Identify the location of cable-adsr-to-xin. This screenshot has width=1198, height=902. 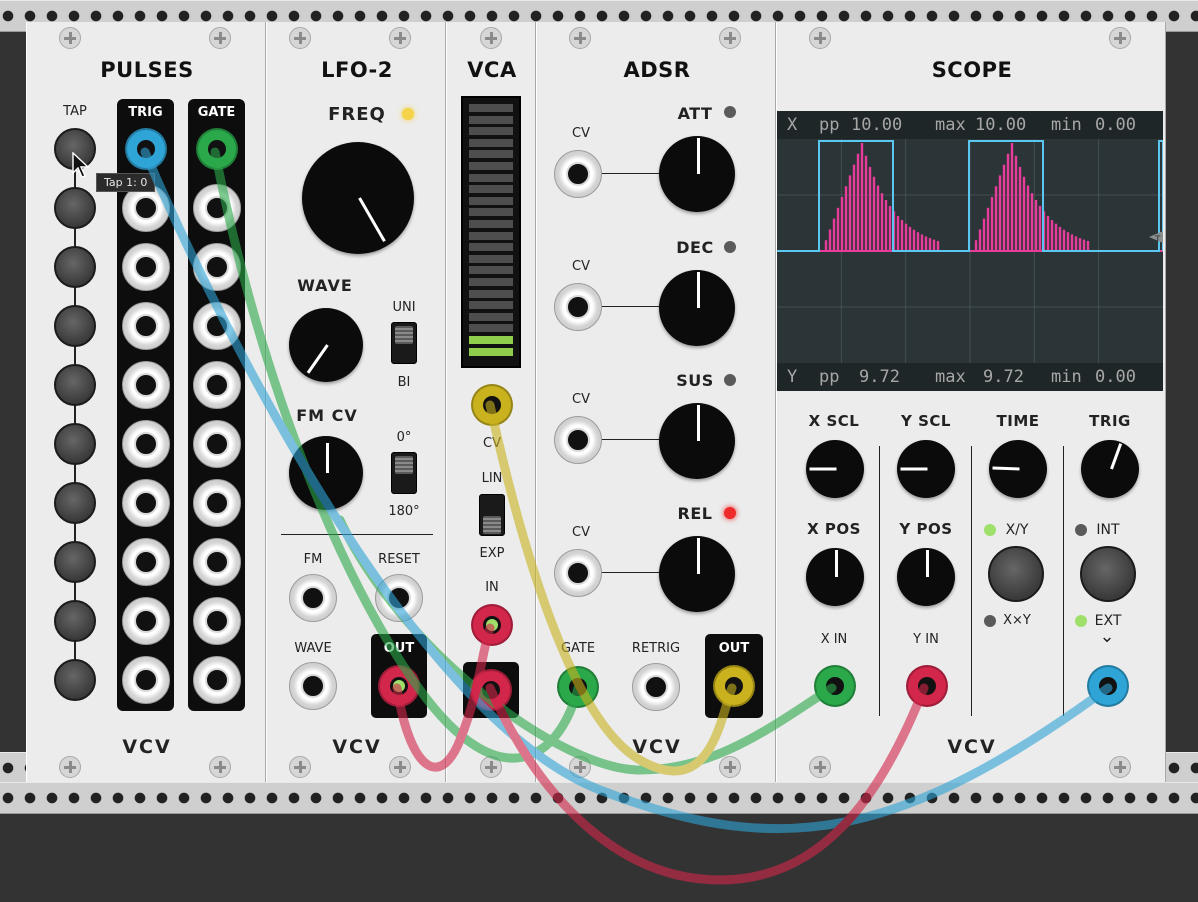
(586, 645).